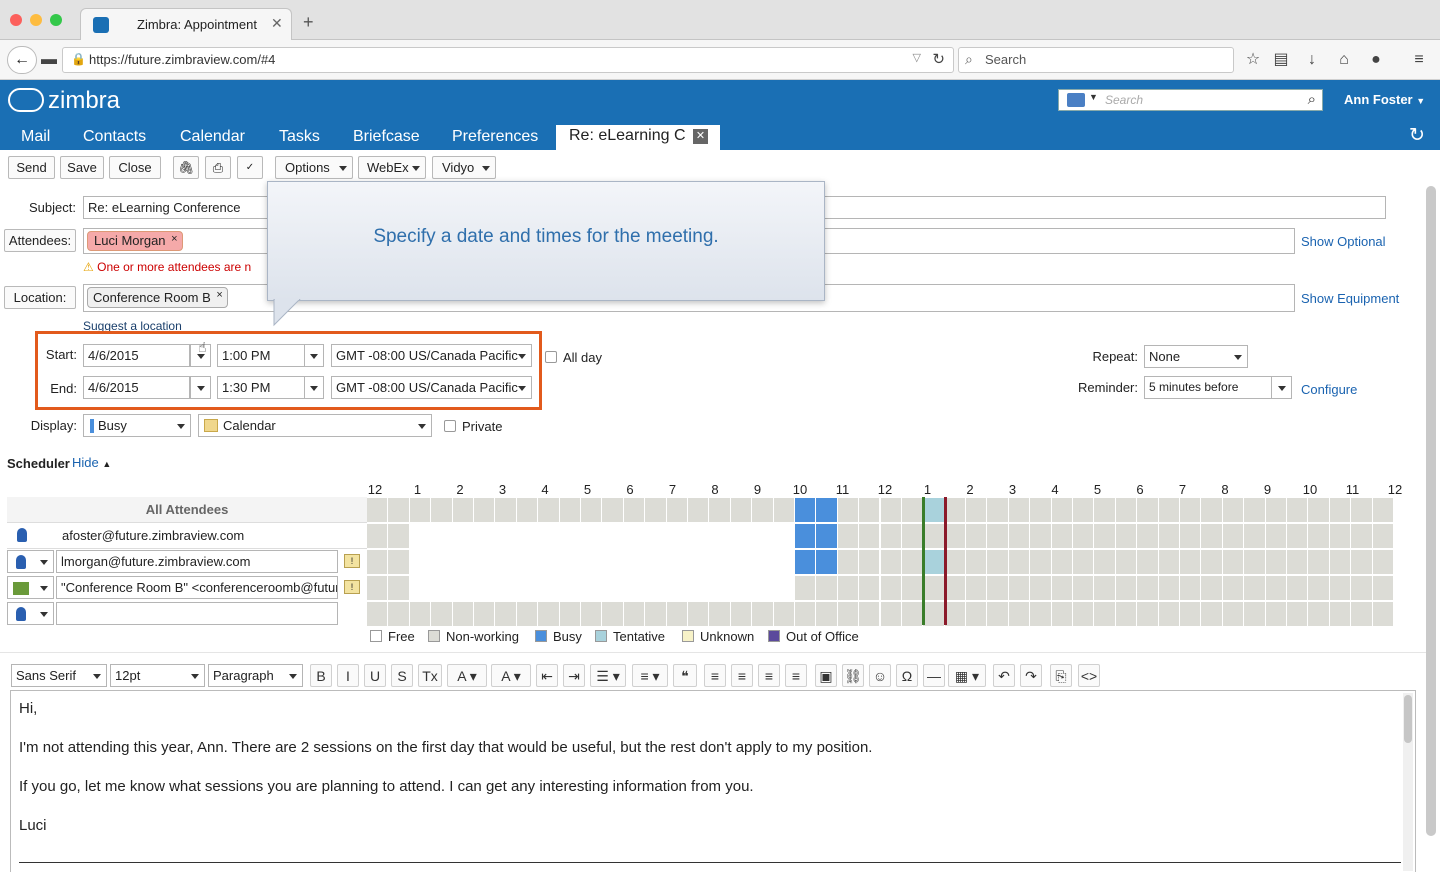  Describe the element at coordinates (1089, 675) in the screenshot. I see `source-code-button: <>` at that location.